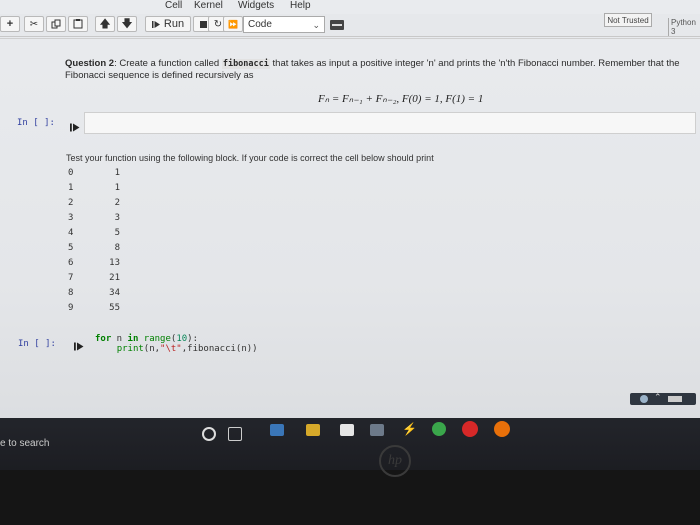 This screenshot has width=700, height=525. What do you see at coordinates (90, 63) in the screenshot?
I see `question-label: Question 2` at bounding box center [90, 63].